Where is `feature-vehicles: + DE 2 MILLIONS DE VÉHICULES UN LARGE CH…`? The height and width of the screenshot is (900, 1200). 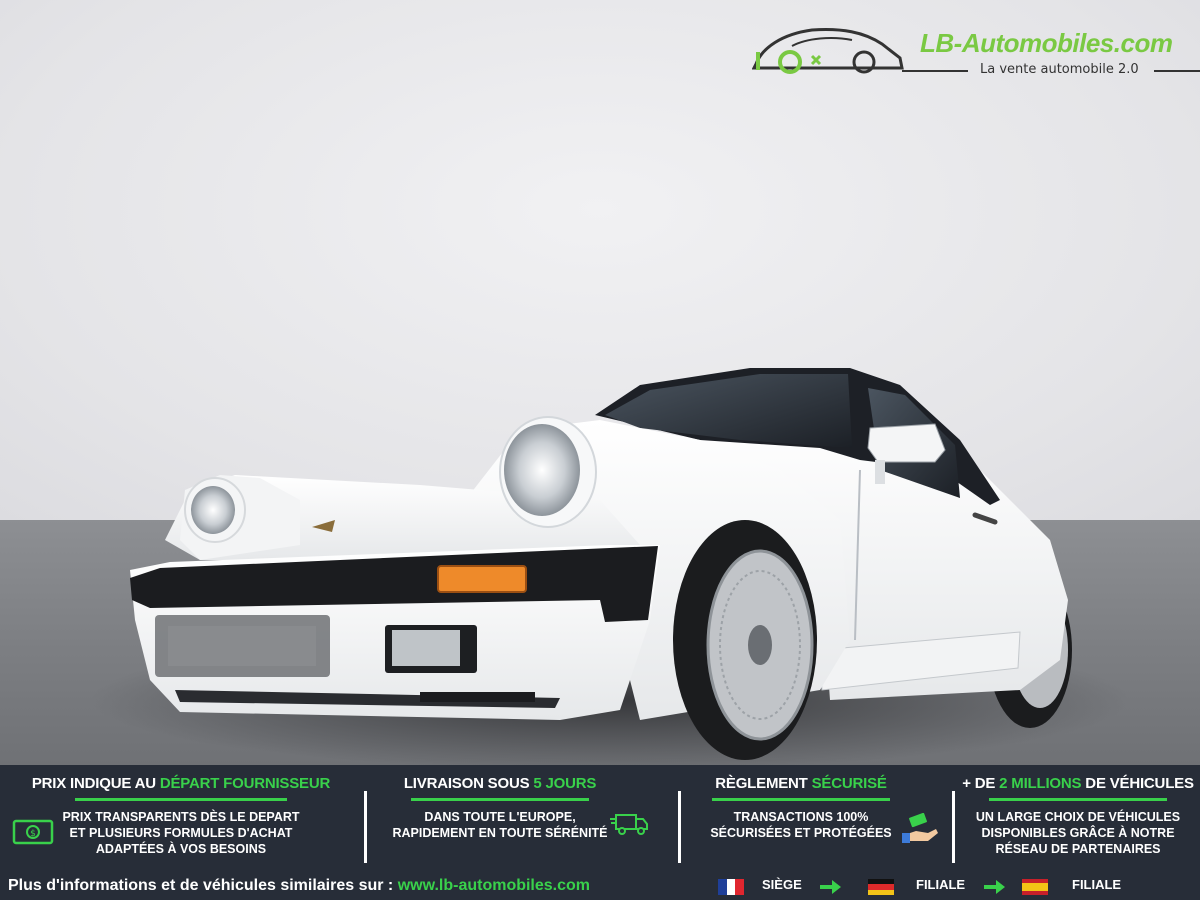
feature-vehicles: + DE 2 MILLIONS DE VÉHICULES UN LARGE CH… is located at coordinates (1078, 816).